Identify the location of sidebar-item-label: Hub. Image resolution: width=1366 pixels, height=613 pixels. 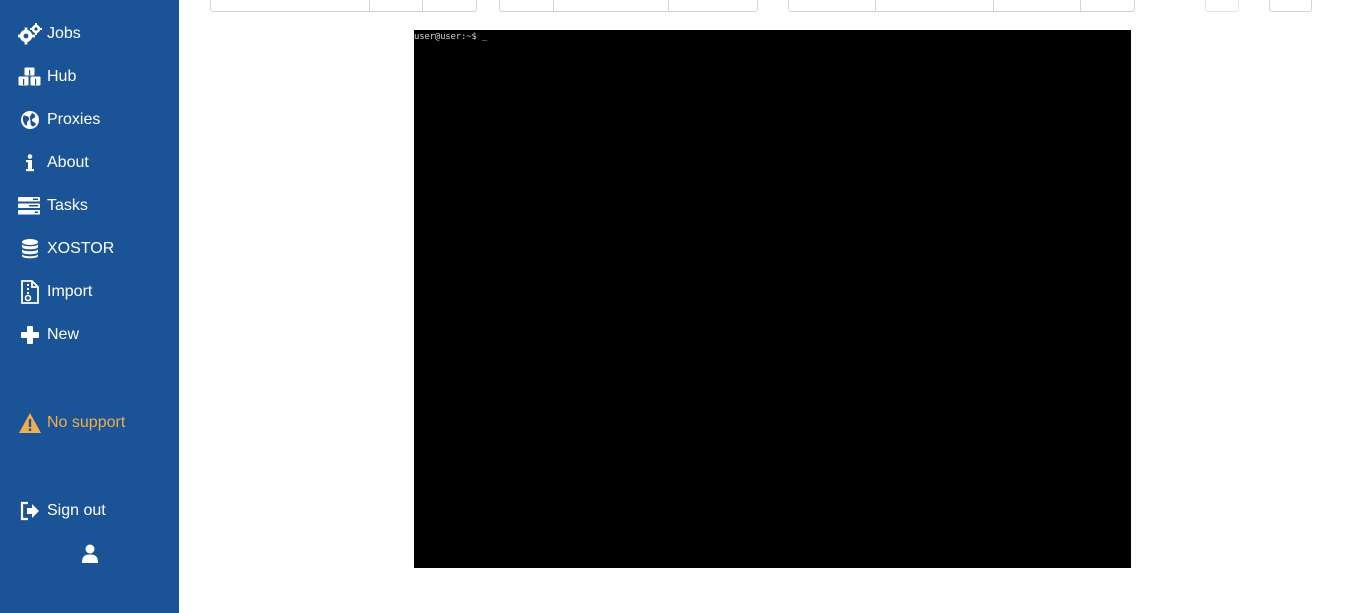
(62, 76).